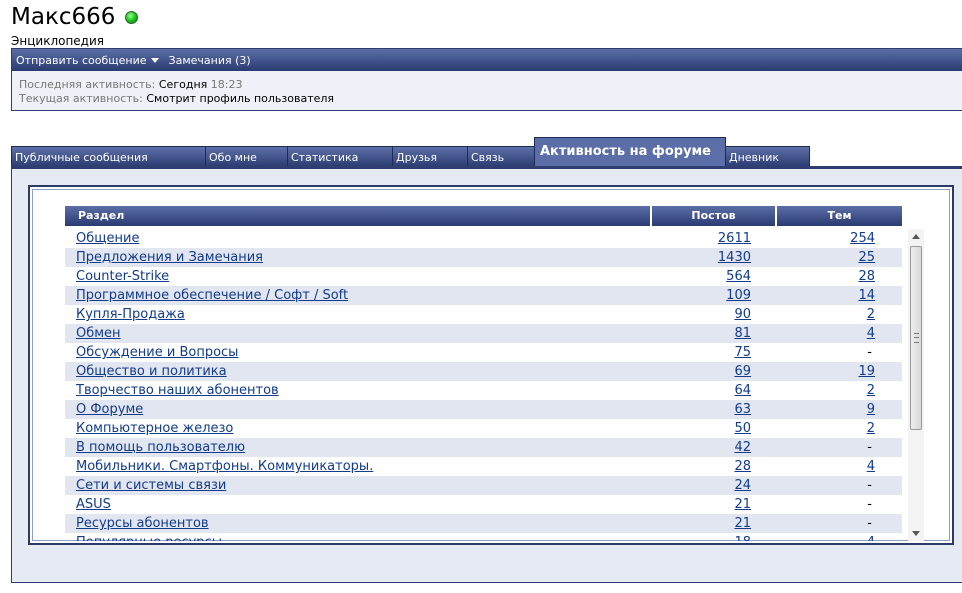 This screenshot has height=593, width=962. I want to click on posts-count-link: 18, so click(694, 537).